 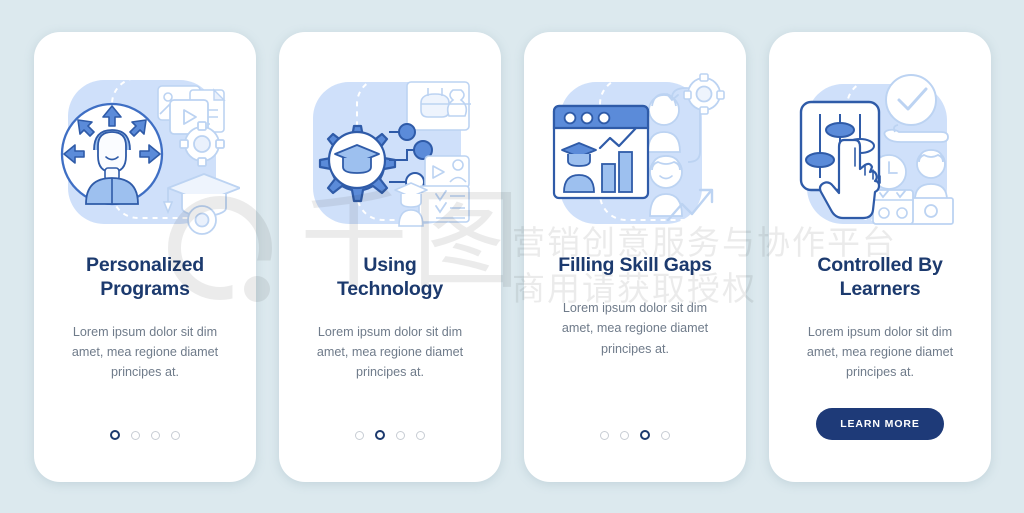 What do you see at coordinates (880, 277) in the screenshot?
I see `card-title: Controlled By Learners` at bounding box center [880, 277].